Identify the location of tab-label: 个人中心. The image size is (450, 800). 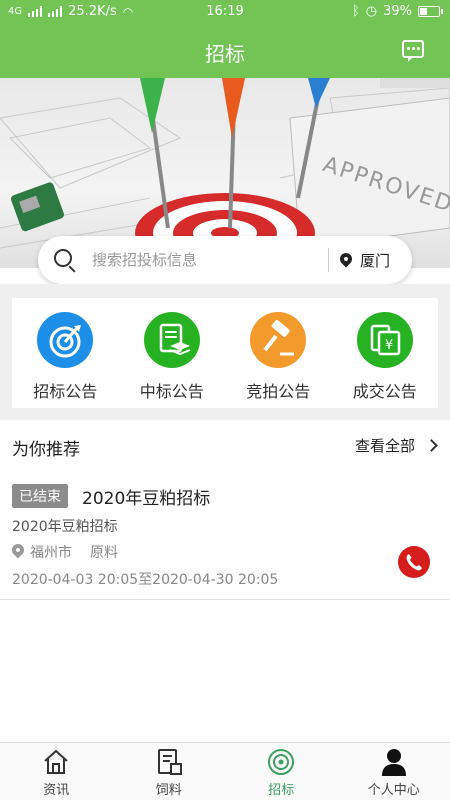
(393, 790).